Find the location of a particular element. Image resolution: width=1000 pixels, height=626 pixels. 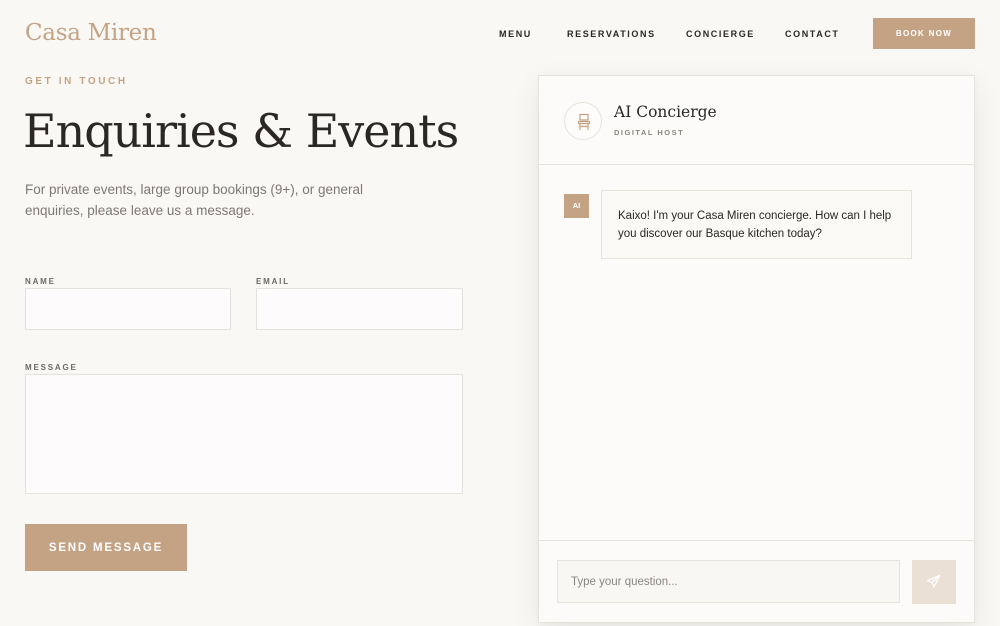

send-message-button: SEND MESSAGE is located at coordinates (106, 547).